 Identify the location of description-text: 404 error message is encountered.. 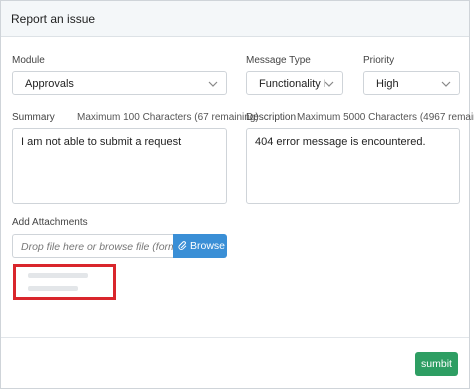
(340, 142).